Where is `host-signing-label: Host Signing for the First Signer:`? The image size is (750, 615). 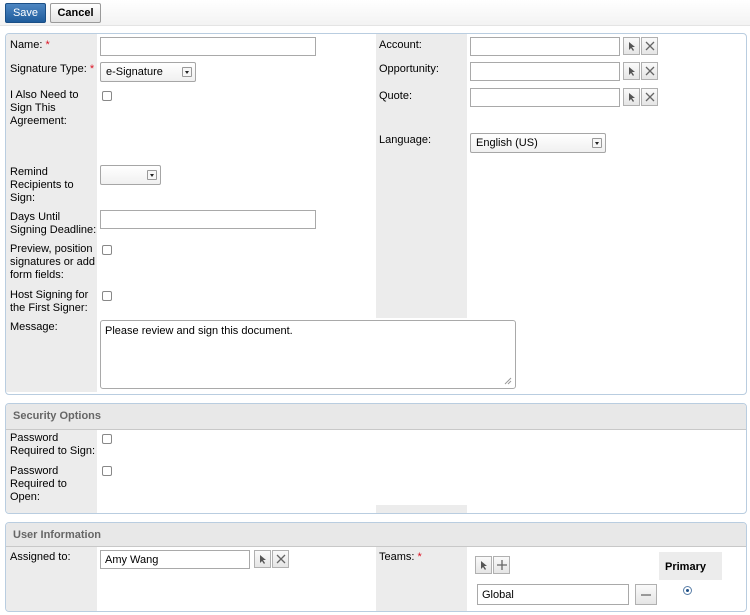
host-signing-label: Host Signing for the First Signer: is located at coordinates (49, 301).